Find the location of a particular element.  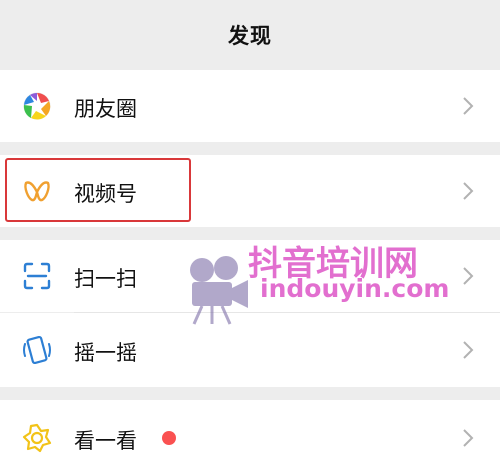

menu-item-label: 视频号 is located at coordinates (105, 194).